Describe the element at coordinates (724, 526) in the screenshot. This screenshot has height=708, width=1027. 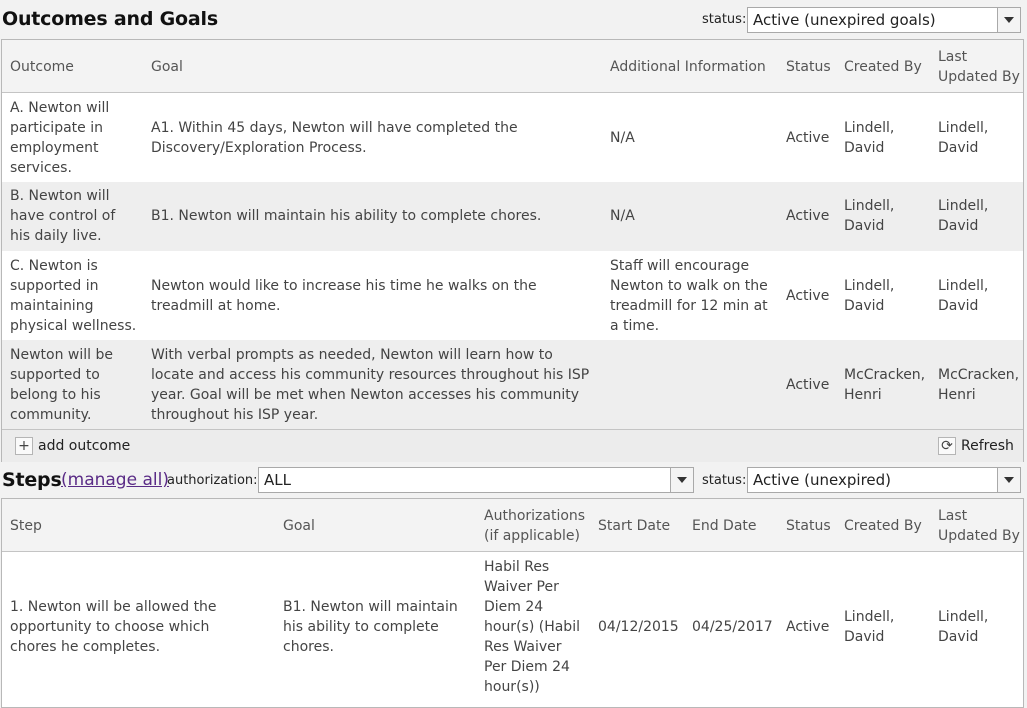
I see `col-end-date: End Date` at that location.